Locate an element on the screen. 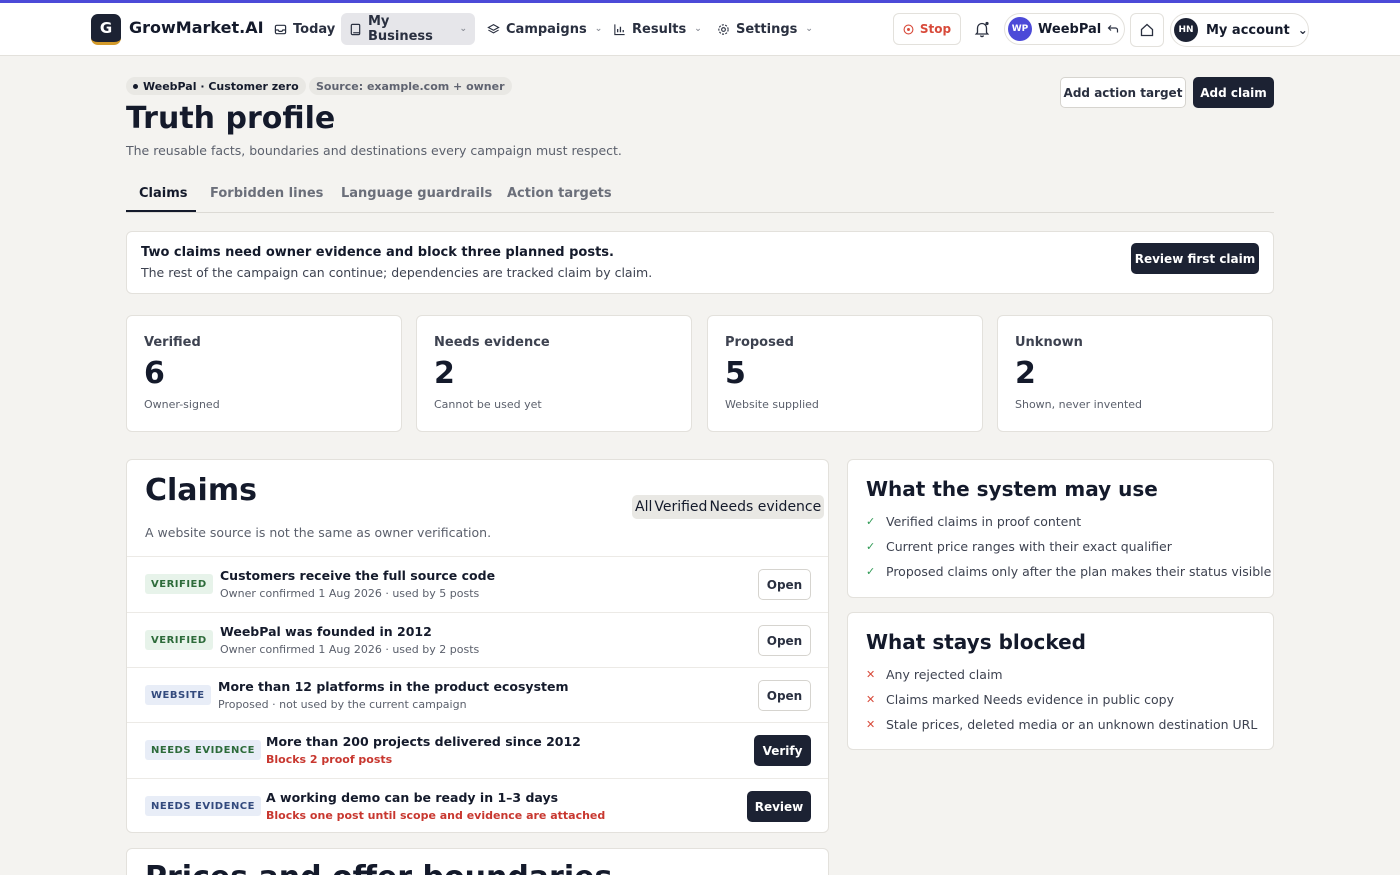  workspace-switcher: WP WeebPal is located at coordinates (1064, 29).